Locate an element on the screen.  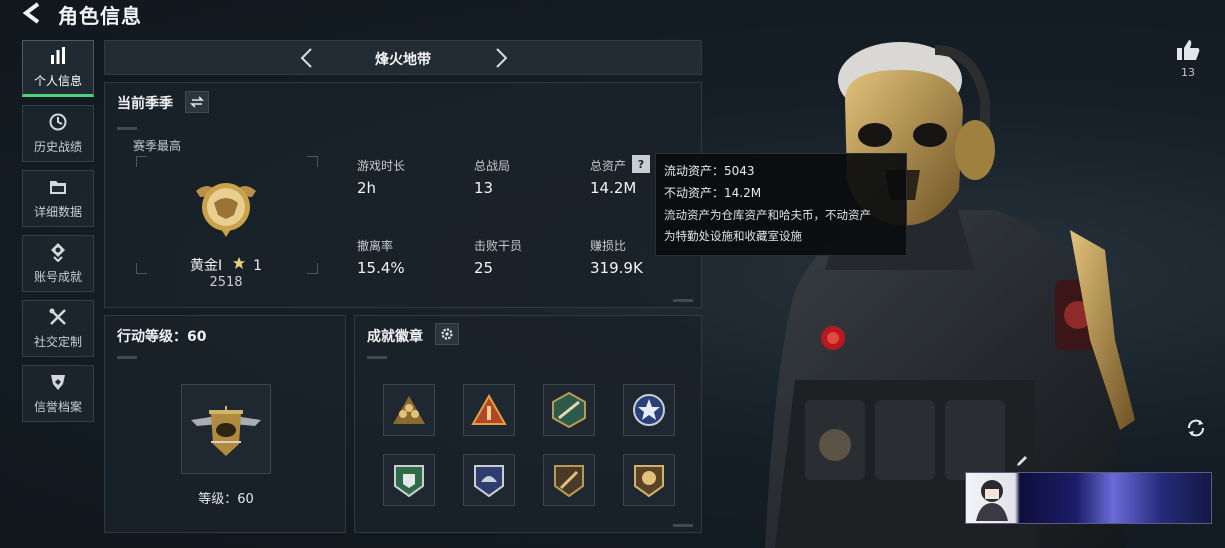
sidebar-item-social-customize: 社交定制 is located at coordinates (58, 328).